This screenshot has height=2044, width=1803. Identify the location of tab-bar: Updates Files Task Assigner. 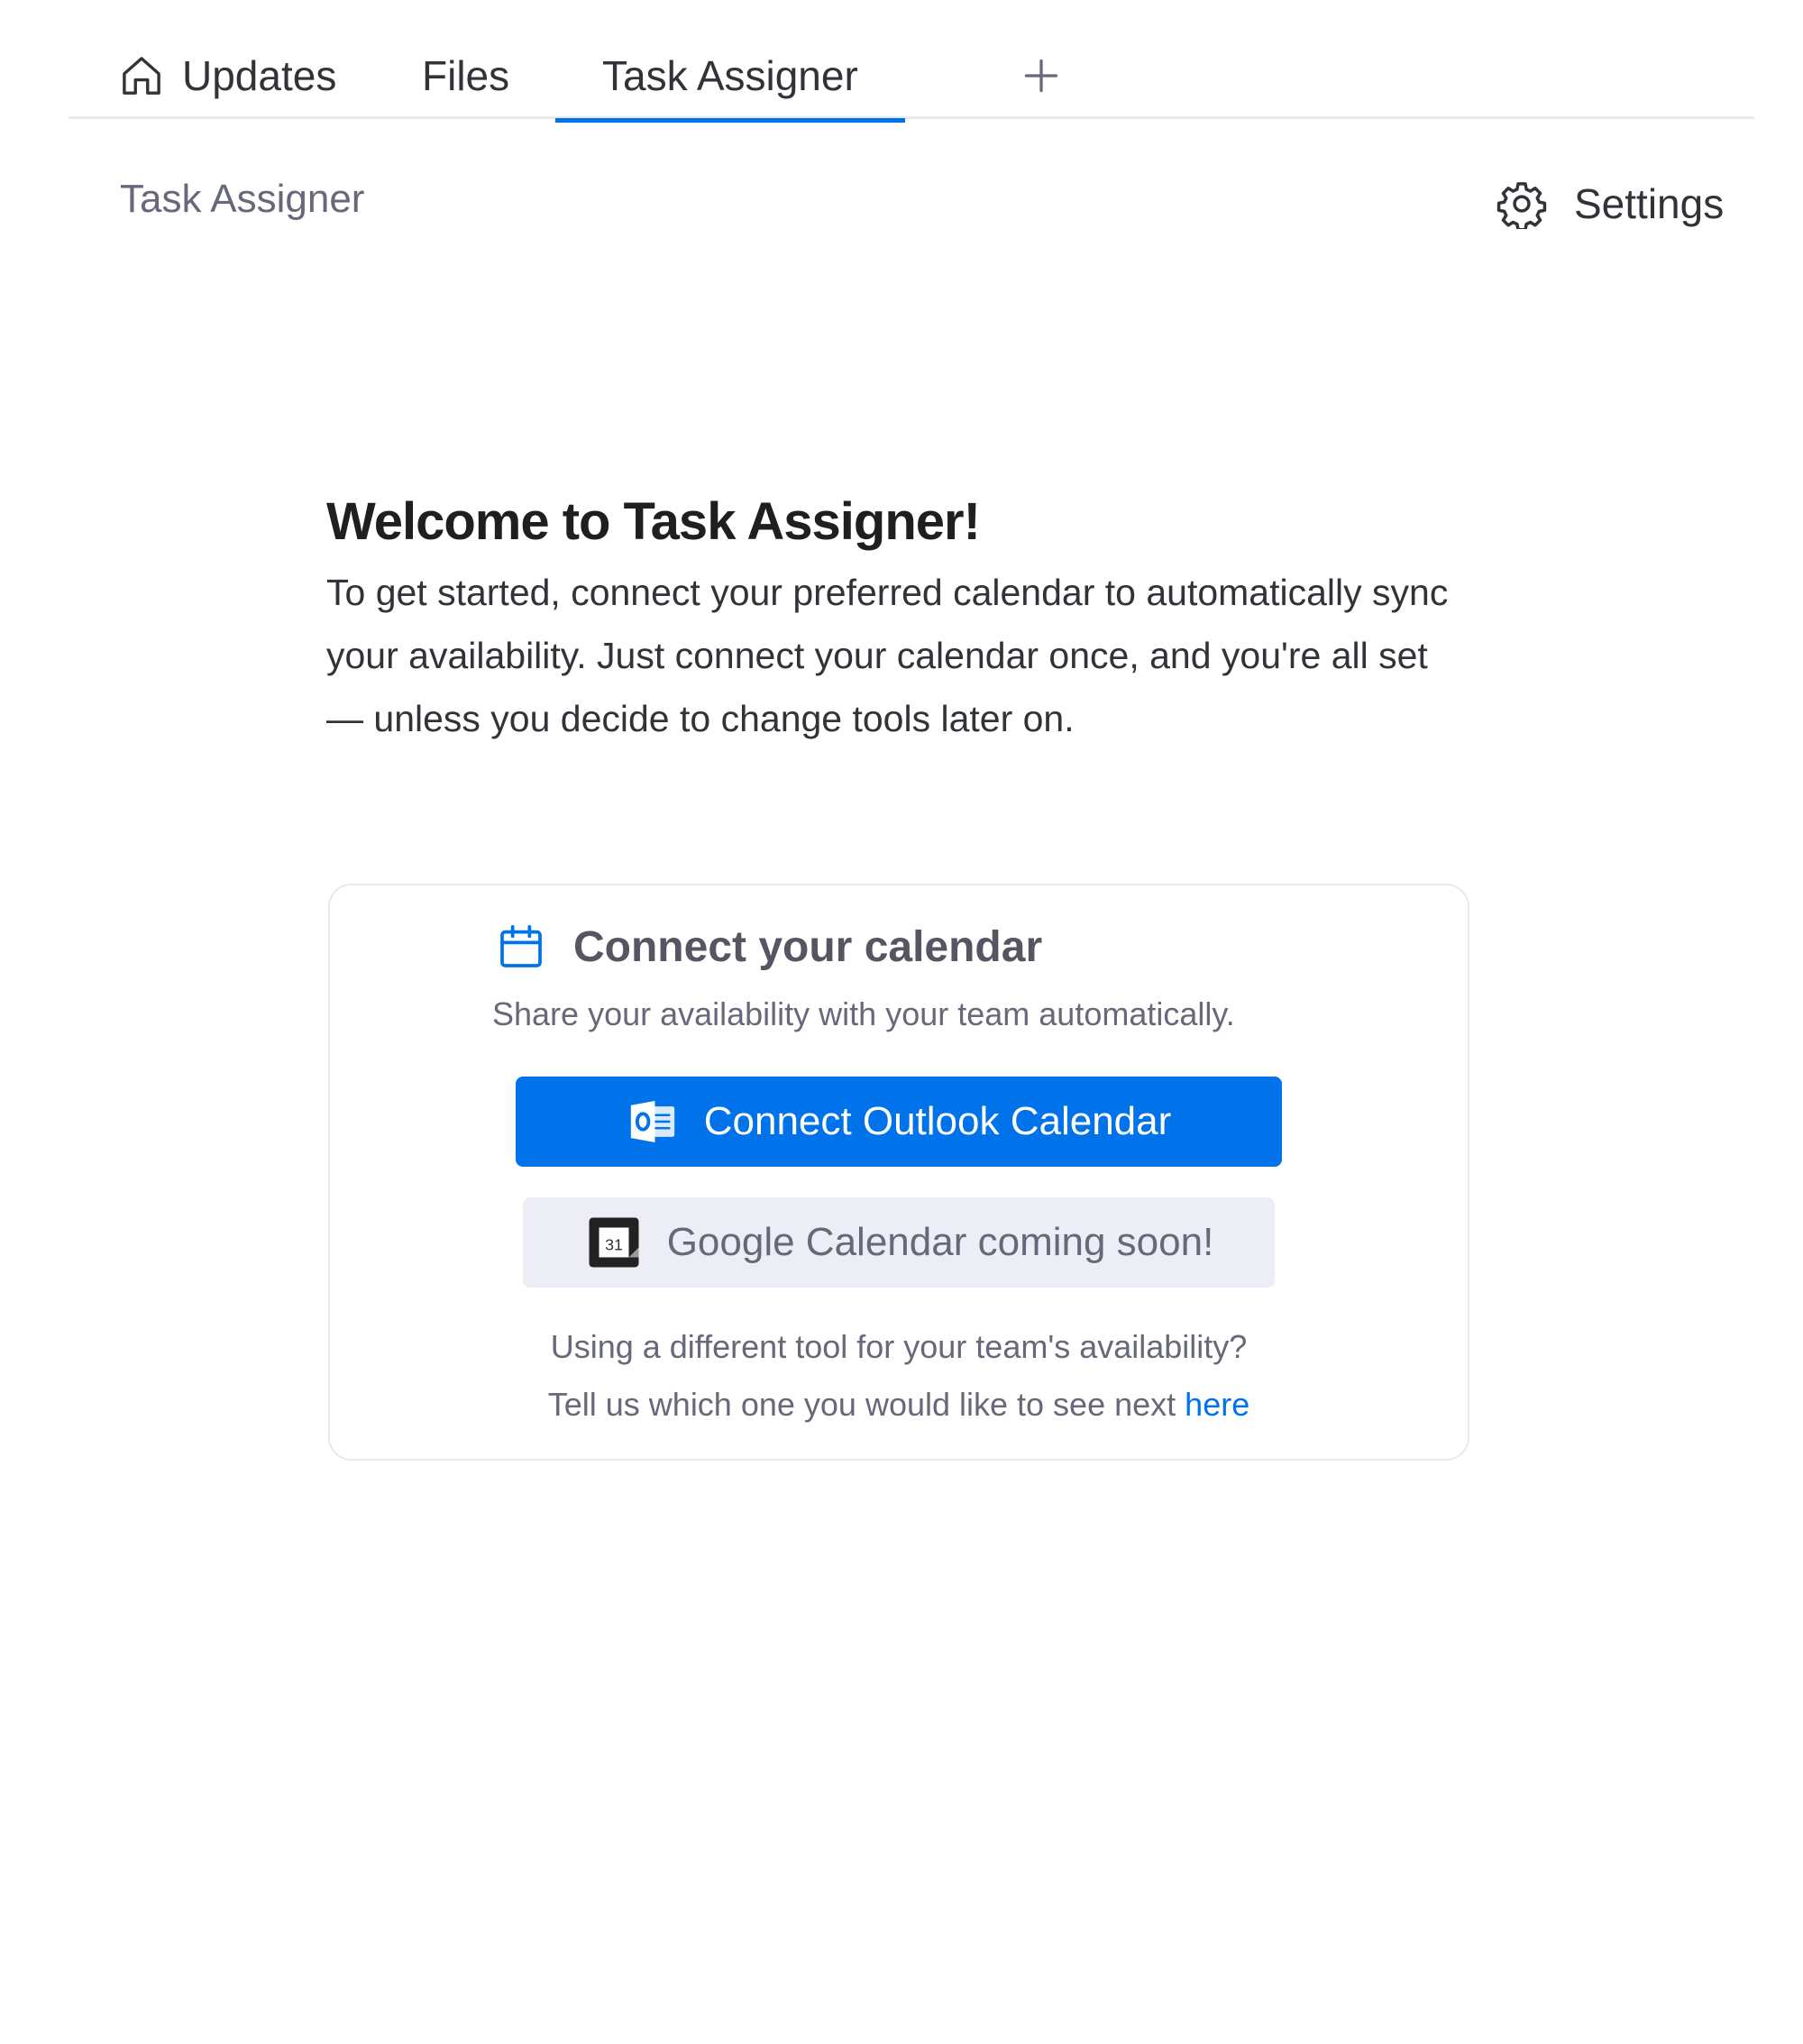
(911, 77).